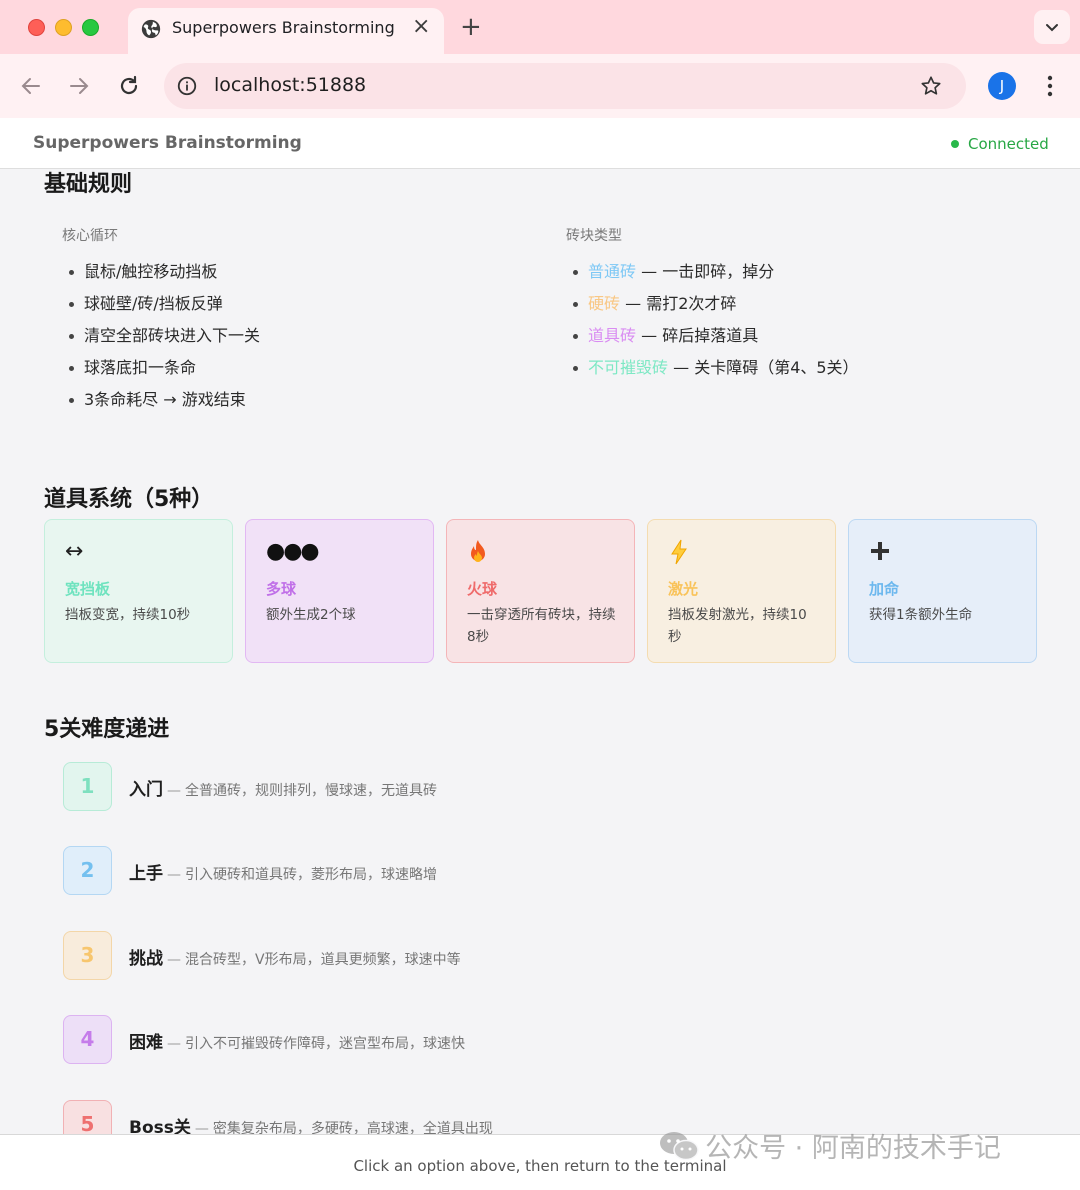 The width and height of the screenshot is (1080, 1190). Describe the element at coordinates (612, 271) in the screenshot. I see `brick-type-name: 普通砖` at that location.